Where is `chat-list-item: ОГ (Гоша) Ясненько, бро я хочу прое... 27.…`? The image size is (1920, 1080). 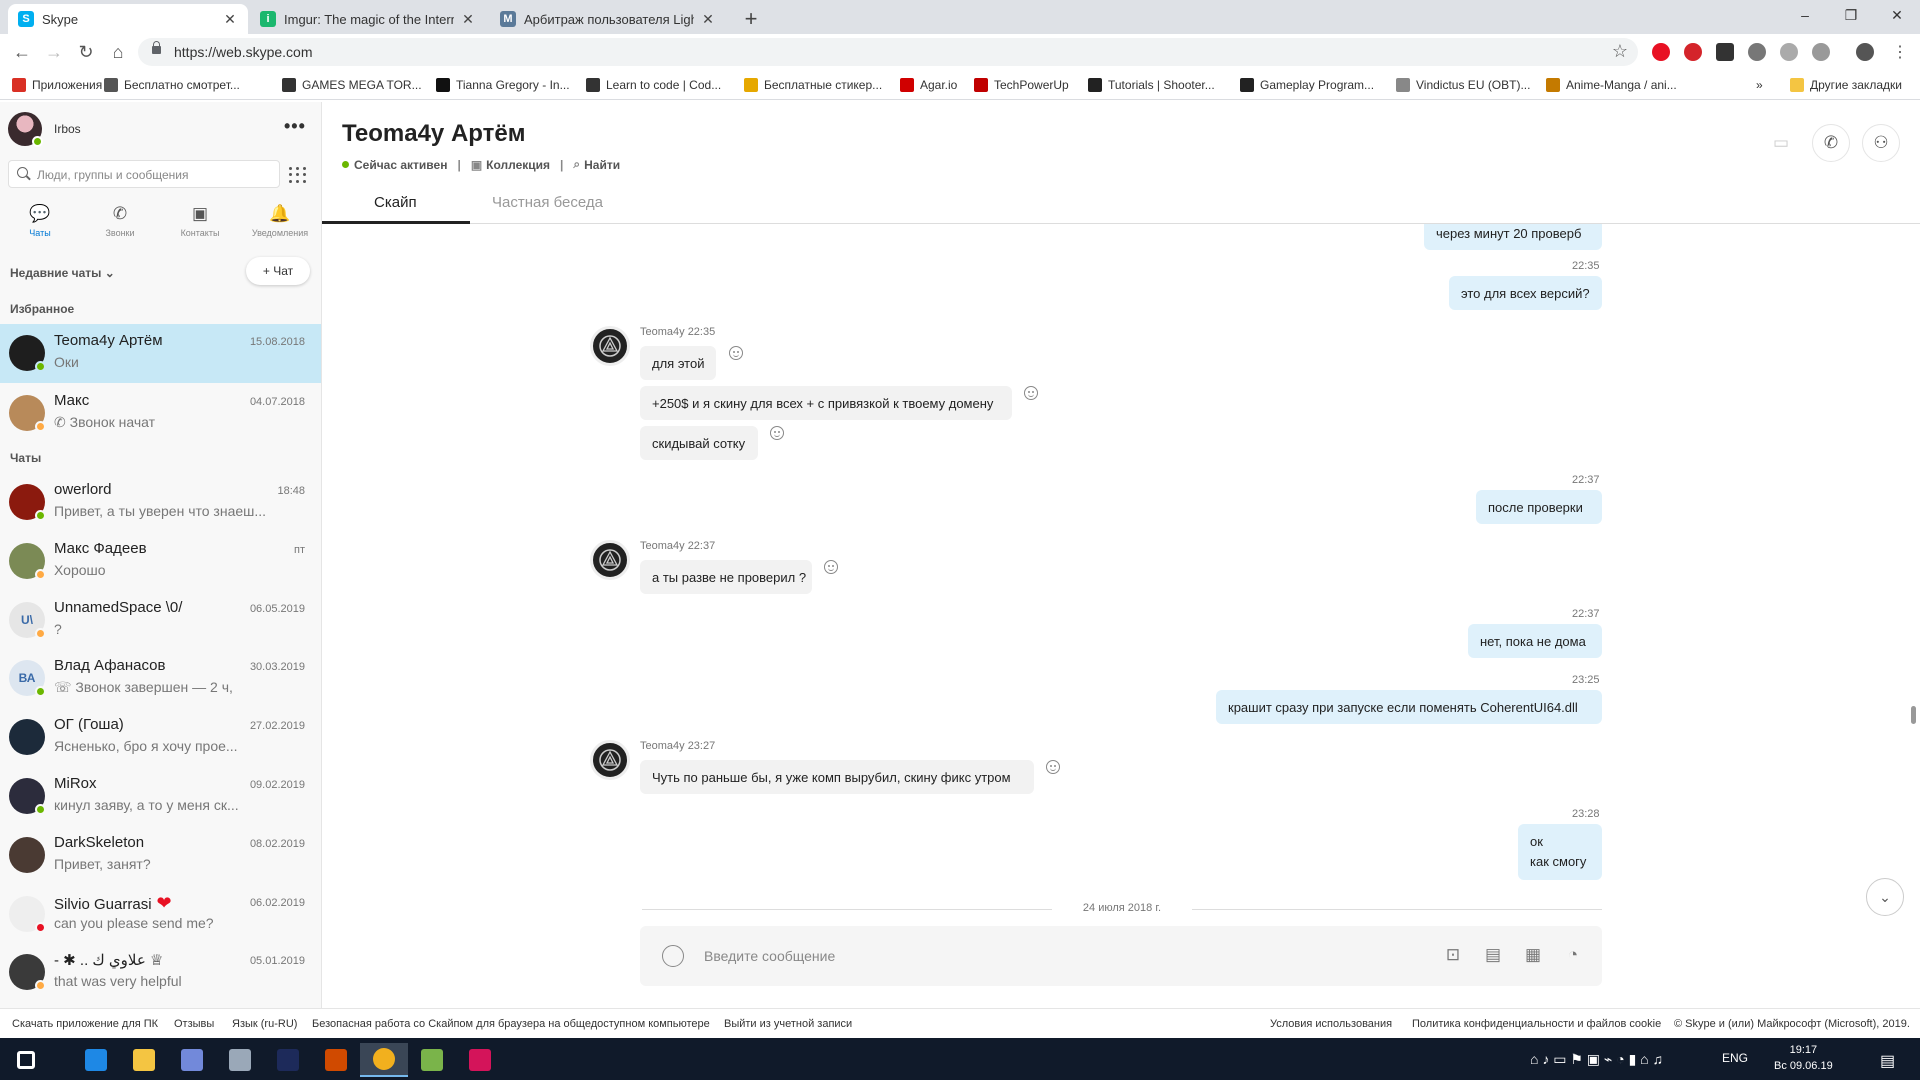 chat-list-item: ОГ (Гоша) Ясненько, бро я хочу прое... 27.… is located at coordinates (160, 737).